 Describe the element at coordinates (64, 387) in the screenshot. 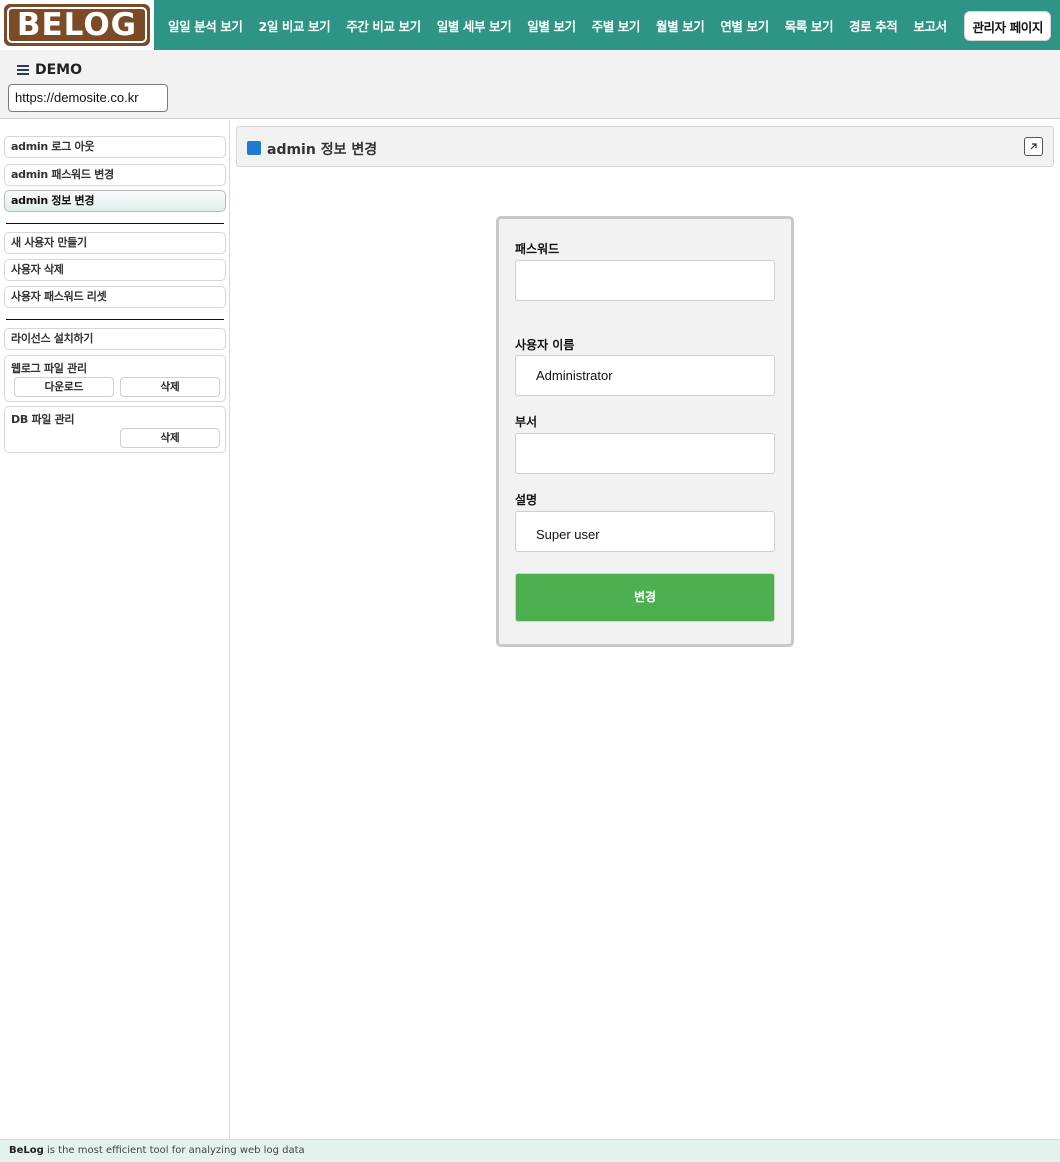

I see `weblog-download-button: 다운로드` at that location.